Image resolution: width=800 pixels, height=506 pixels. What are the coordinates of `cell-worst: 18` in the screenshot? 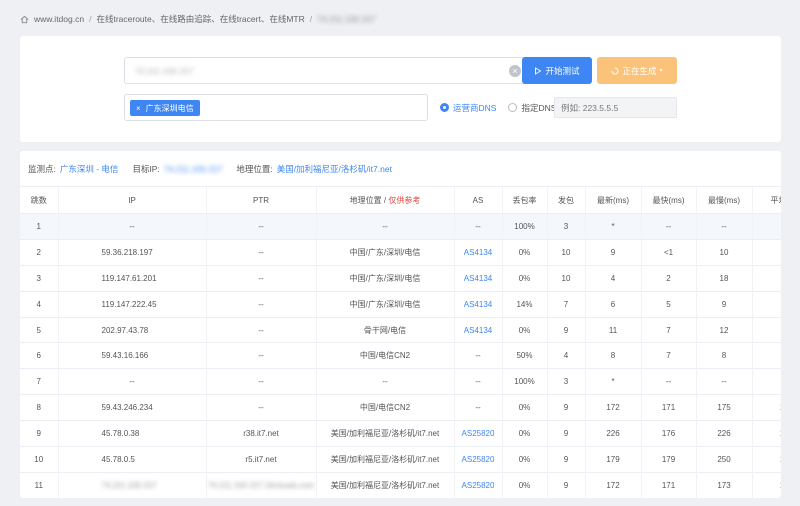 It's located at (724, 278).